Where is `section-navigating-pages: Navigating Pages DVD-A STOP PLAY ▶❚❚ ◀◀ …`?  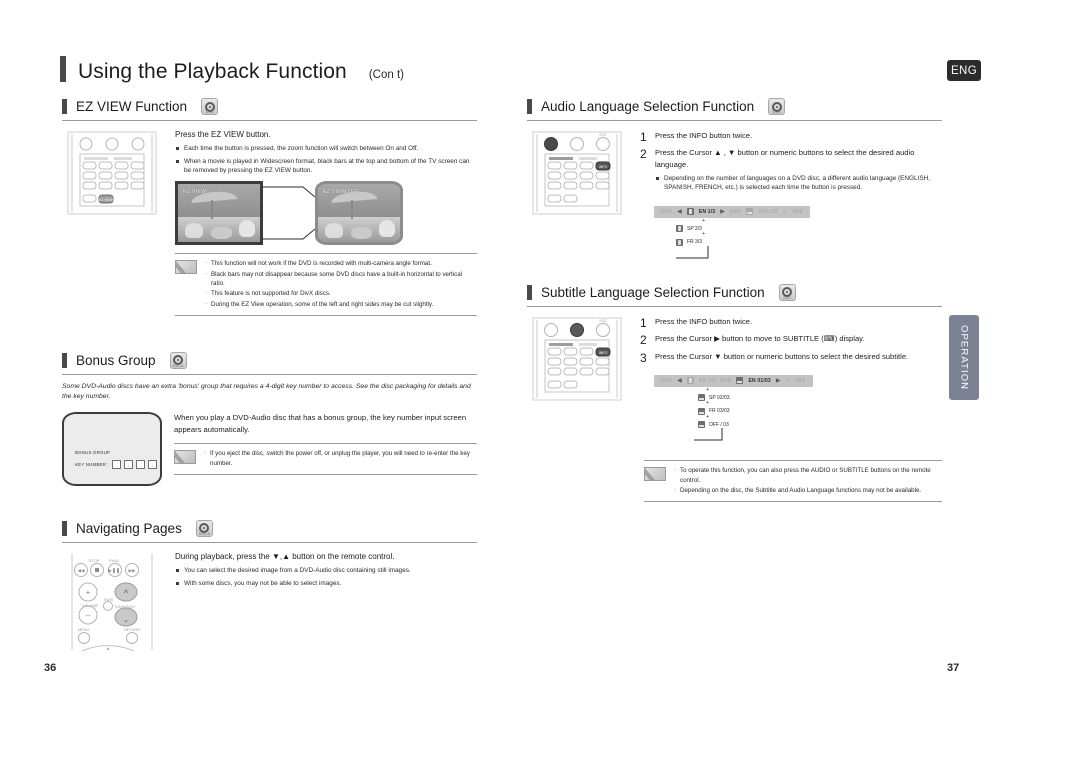 section-navigating-pages: Navigating Pages DVD-A STOP PLAY ▶❚❚ ◀◀ … is located at coordinates (269, 588).